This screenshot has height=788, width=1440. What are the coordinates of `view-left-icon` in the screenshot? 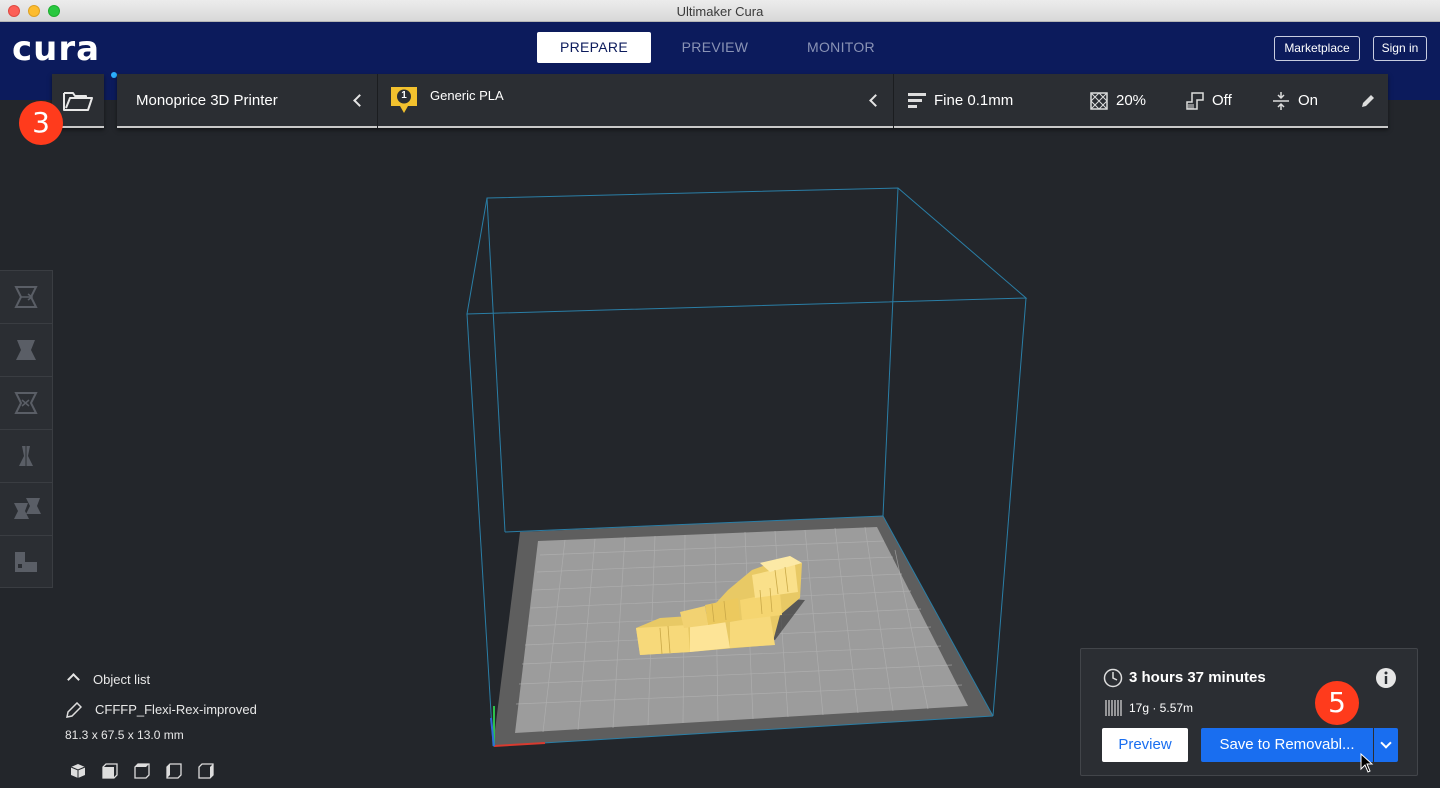 It's located at (174, 771).